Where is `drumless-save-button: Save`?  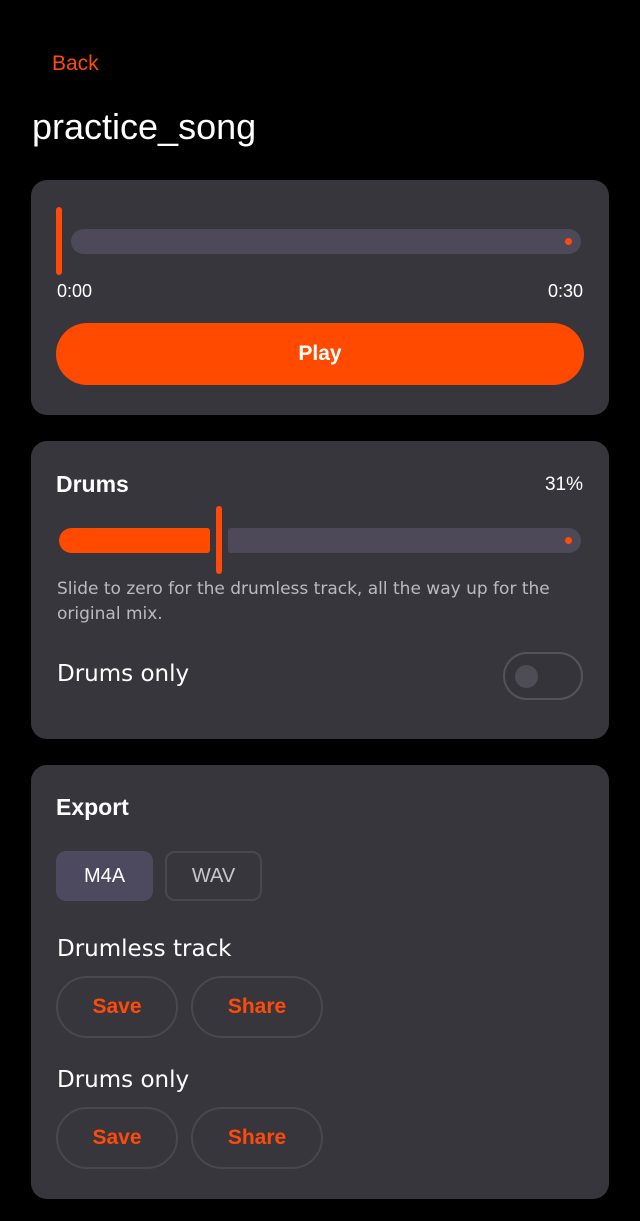
drumless-save-button: Save is located at coordinates (117, 1007).